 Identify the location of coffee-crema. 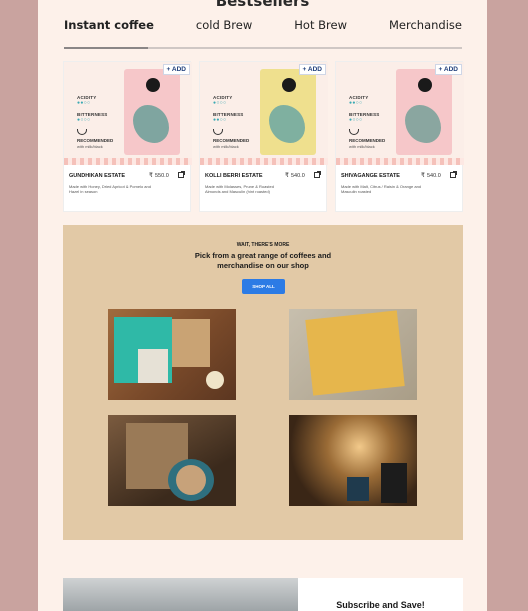
(191, 480).